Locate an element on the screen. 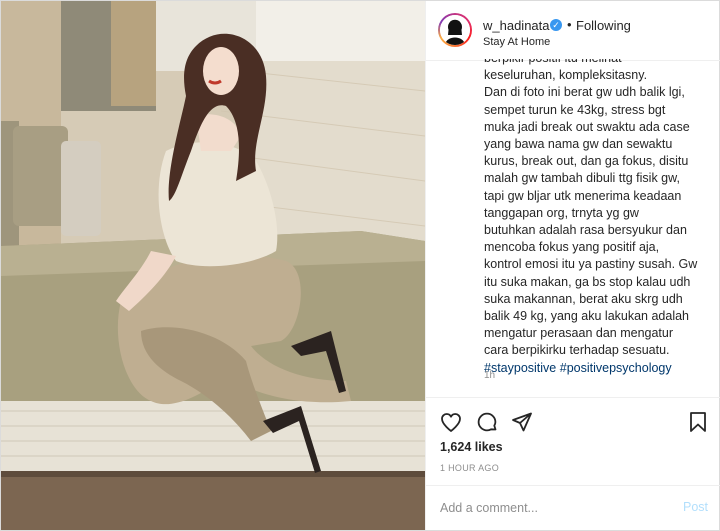 The height and width of the screenshot is (531, 720). following-button: Following is located at coordinates (603, 25).